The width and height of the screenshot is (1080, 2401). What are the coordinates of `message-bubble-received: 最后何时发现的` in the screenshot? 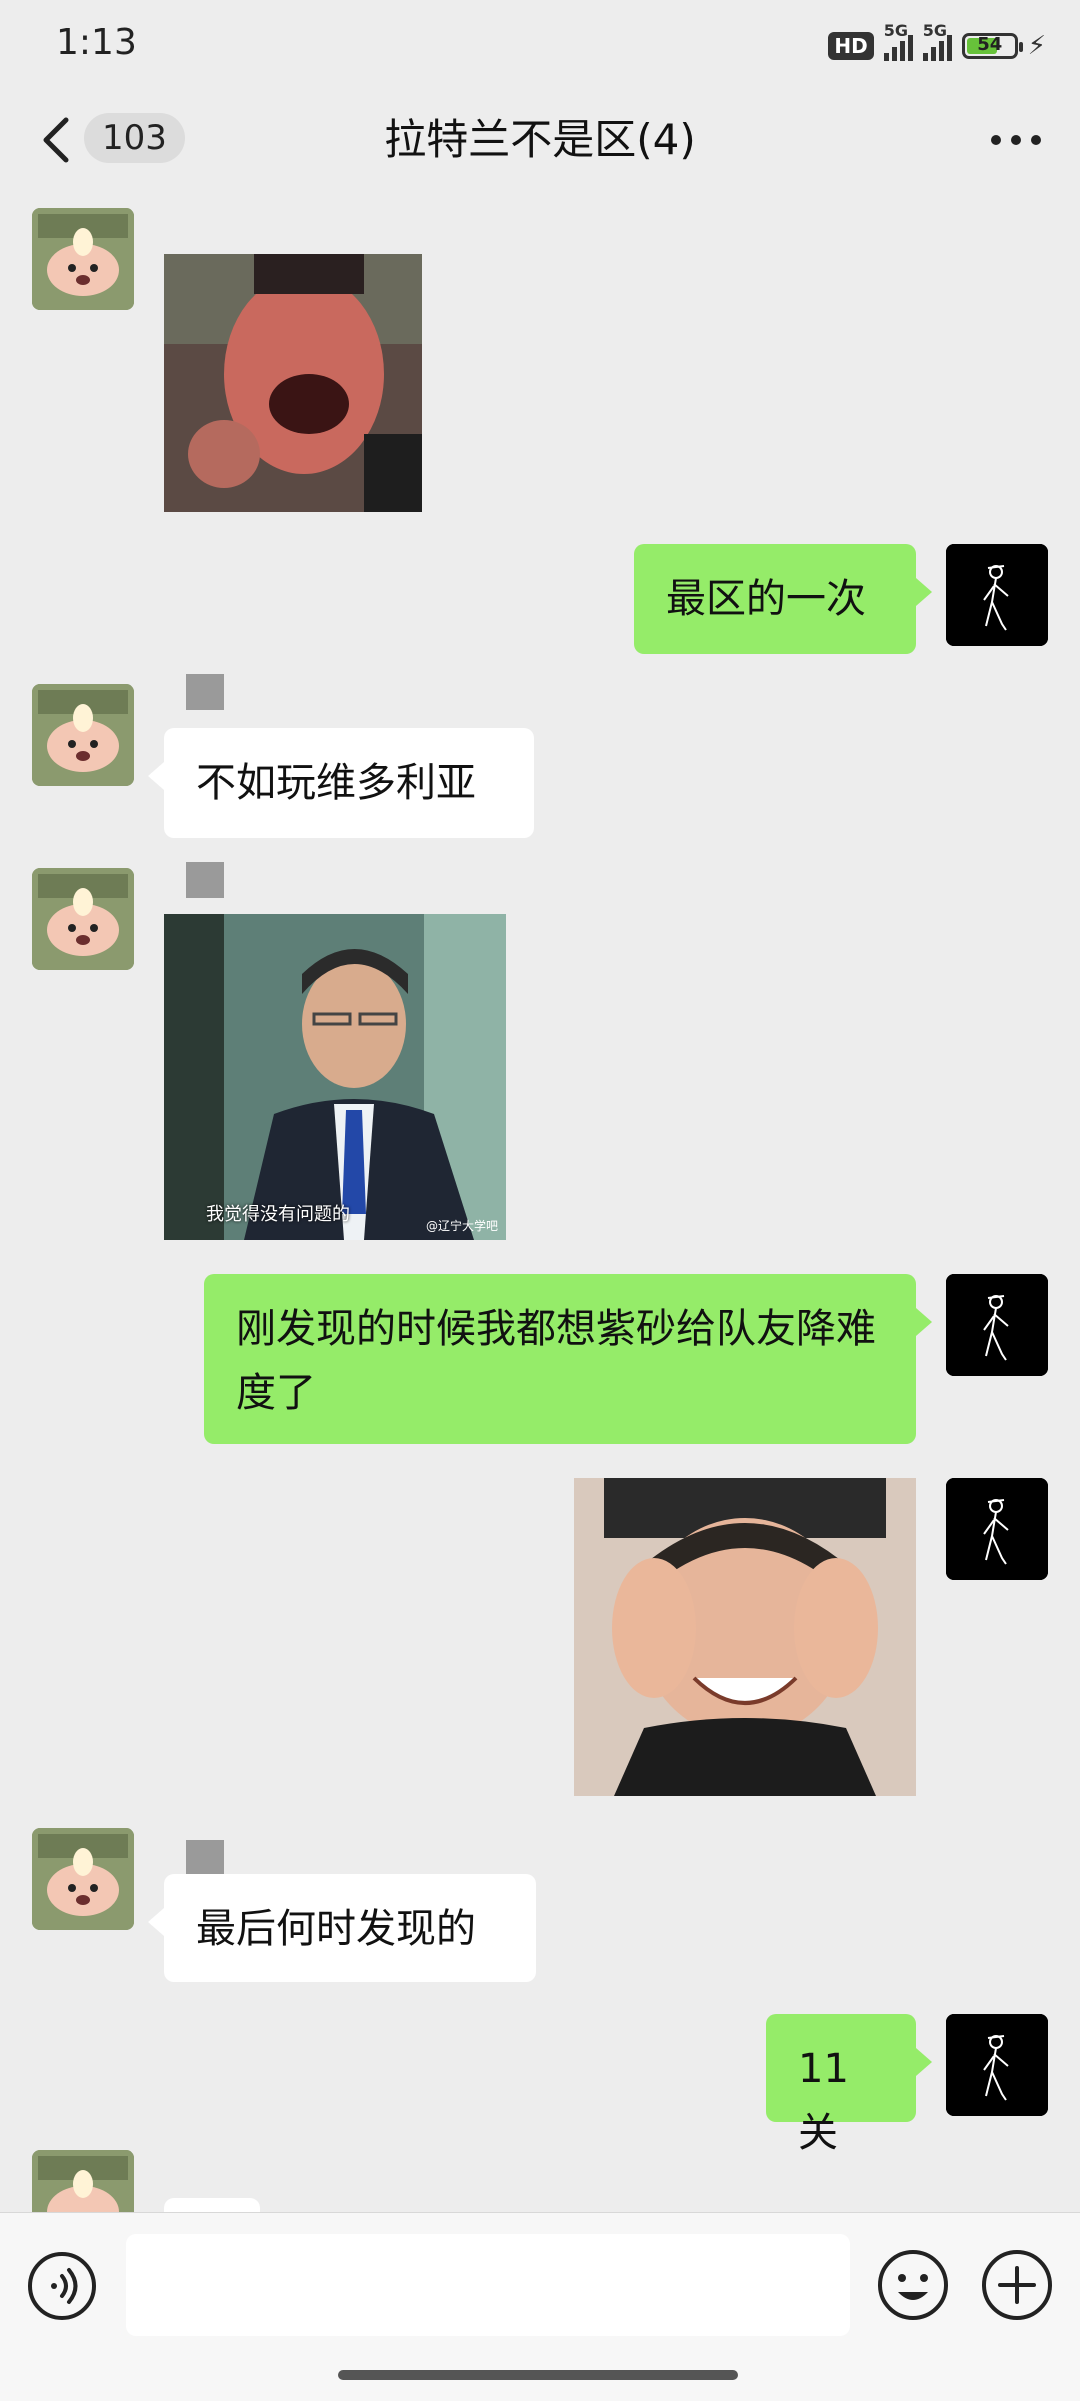 It's located at (342, 1928).